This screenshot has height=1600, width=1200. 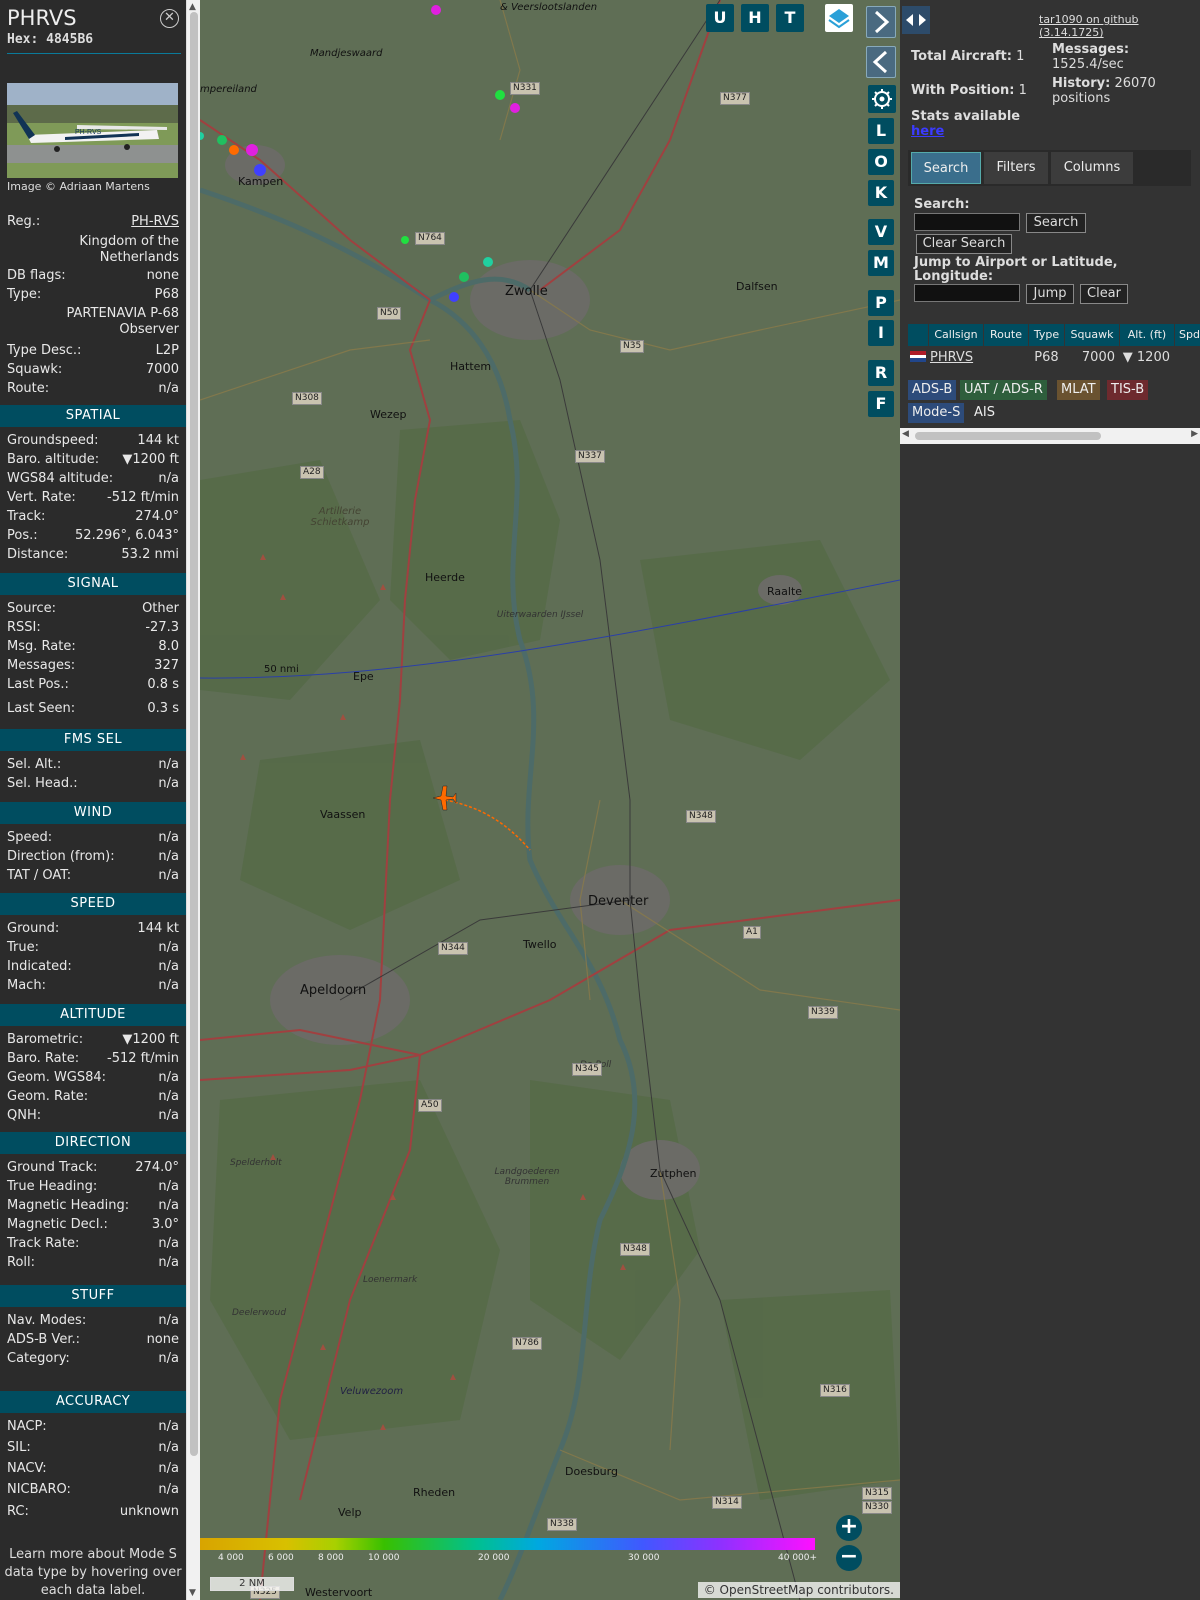 I want to click on detail-label: Direction (from):, so click(x=61, y=856).